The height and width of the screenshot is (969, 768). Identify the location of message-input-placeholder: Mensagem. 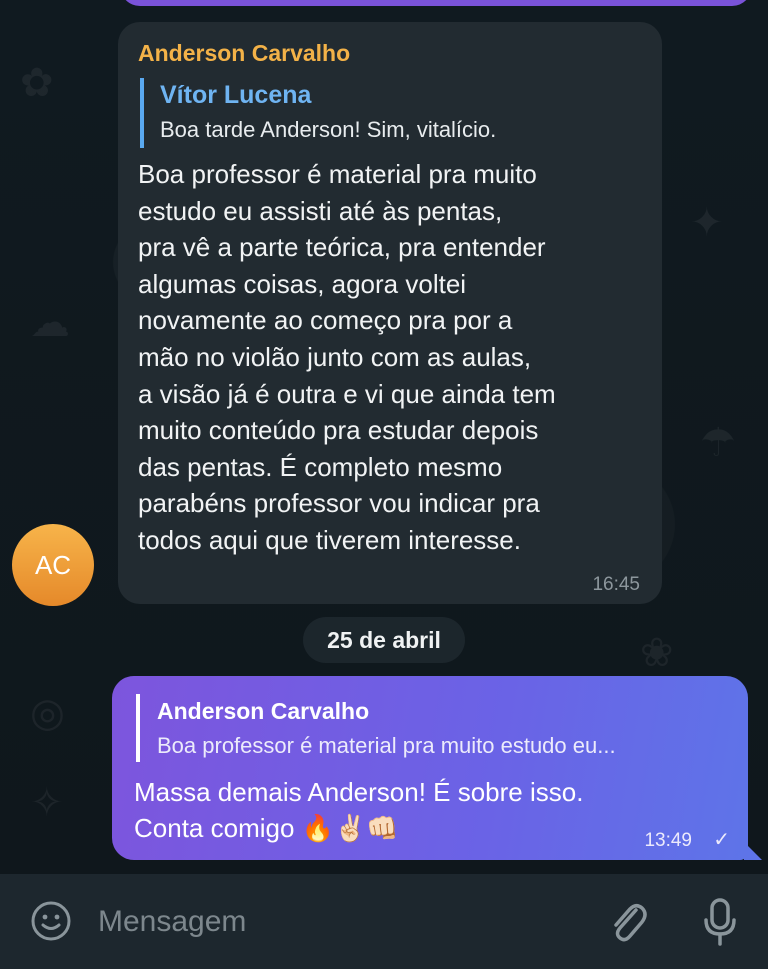
(172, 921).